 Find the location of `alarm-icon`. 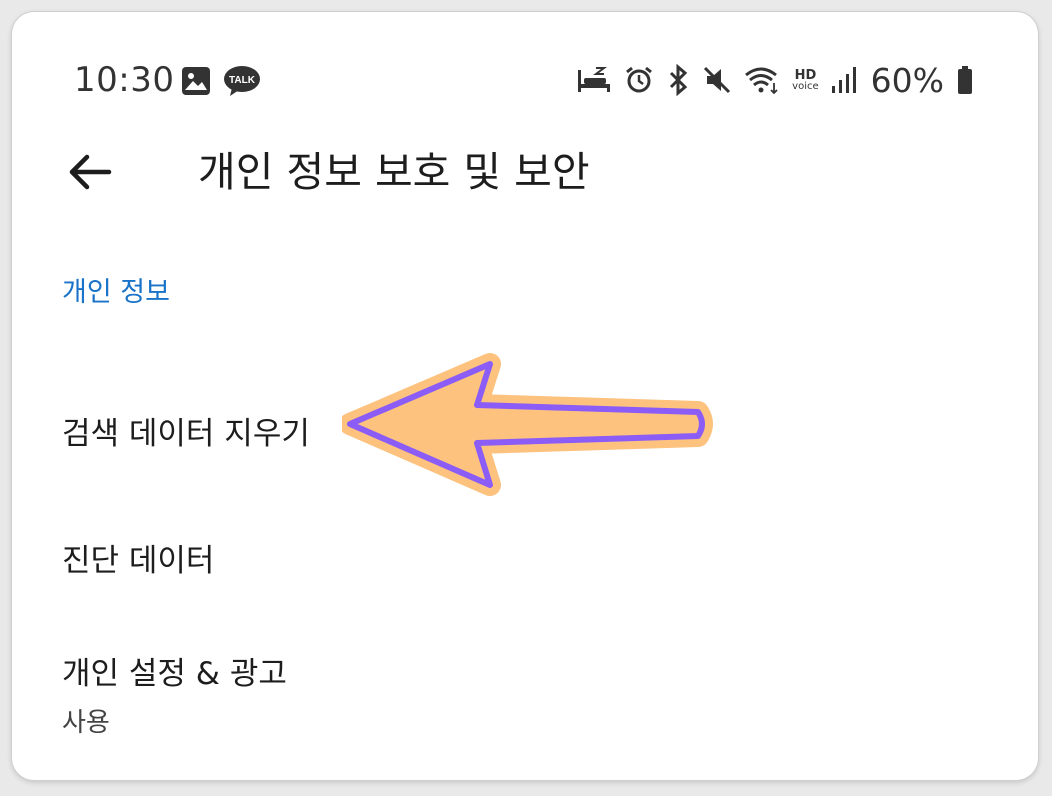

alarm-icon is located at coordinates (639, 80).